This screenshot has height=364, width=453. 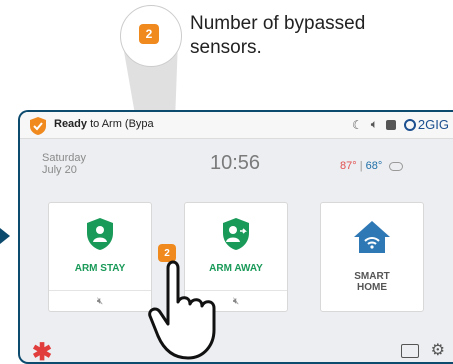 What do you see at coordinates (100, 268) in the screenshot?
I see `arm-stay-label: ARM STAY` at bounding box center [100, 268].